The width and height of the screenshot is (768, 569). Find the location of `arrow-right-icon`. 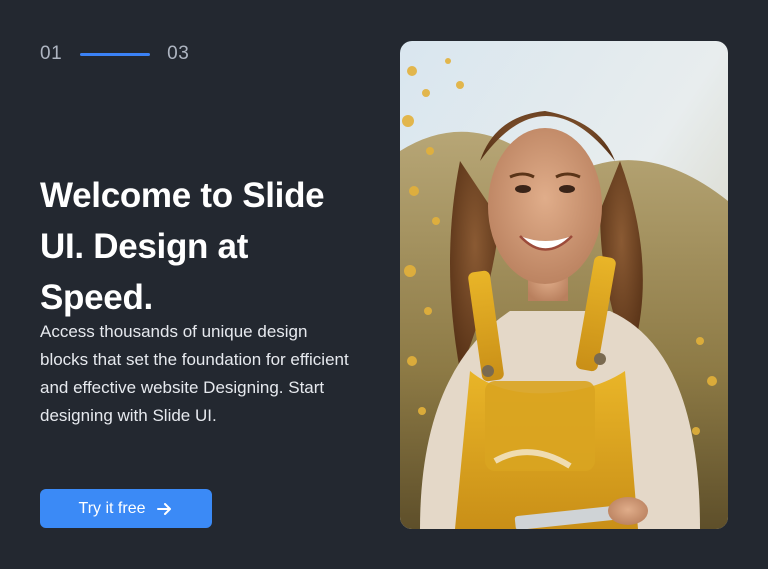

arrow-right-icon is located at coordinates (164, 508).